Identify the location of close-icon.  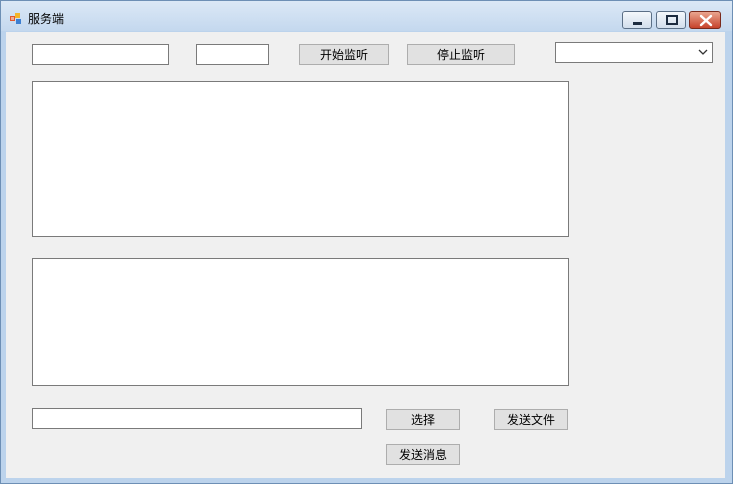
(706, 20).